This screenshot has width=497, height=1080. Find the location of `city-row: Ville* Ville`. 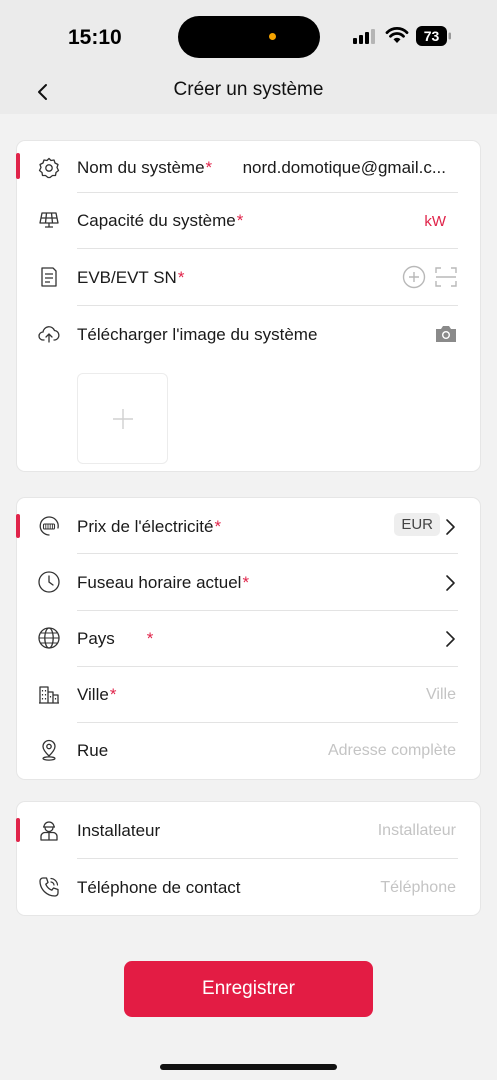

city-row: Ville* Ville is located at coordinates (247, 694).